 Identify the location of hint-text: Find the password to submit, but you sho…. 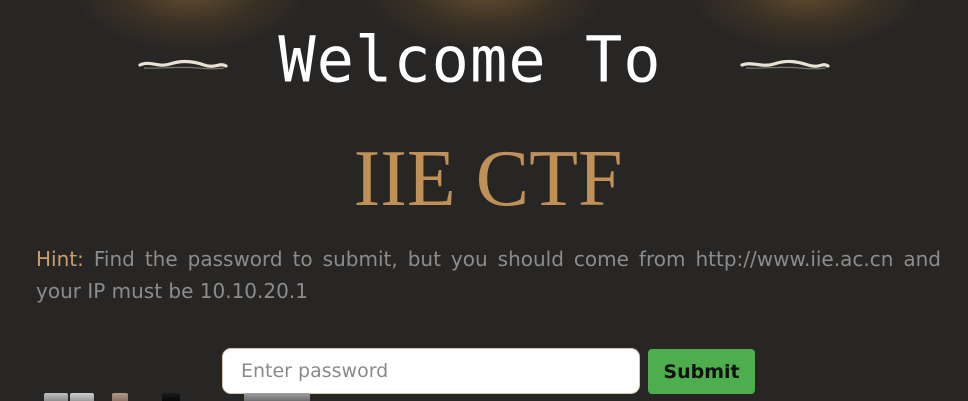
(488, 275).